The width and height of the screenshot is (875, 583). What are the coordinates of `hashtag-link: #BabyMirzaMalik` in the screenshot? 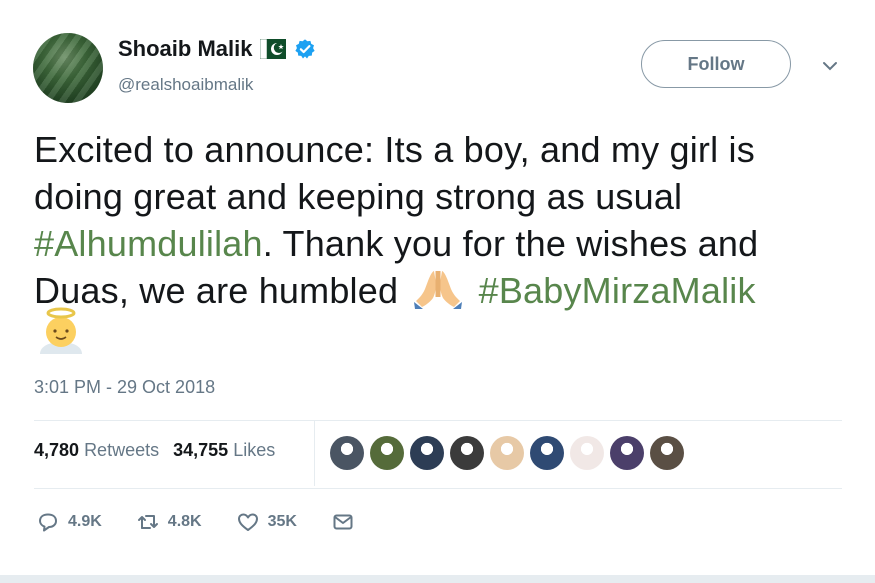 It's located at (617, 290).